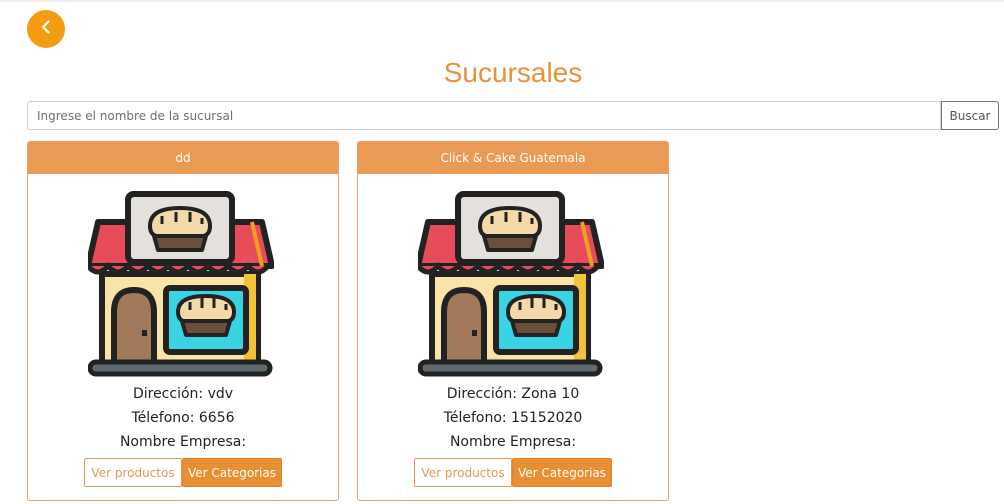 This screenshot has height=504, width=1004. What do you see at coordinates (183, 418) in the screenshot?
I see `branch-phone: Télefono: 6656` at bounding box center [183, 418].